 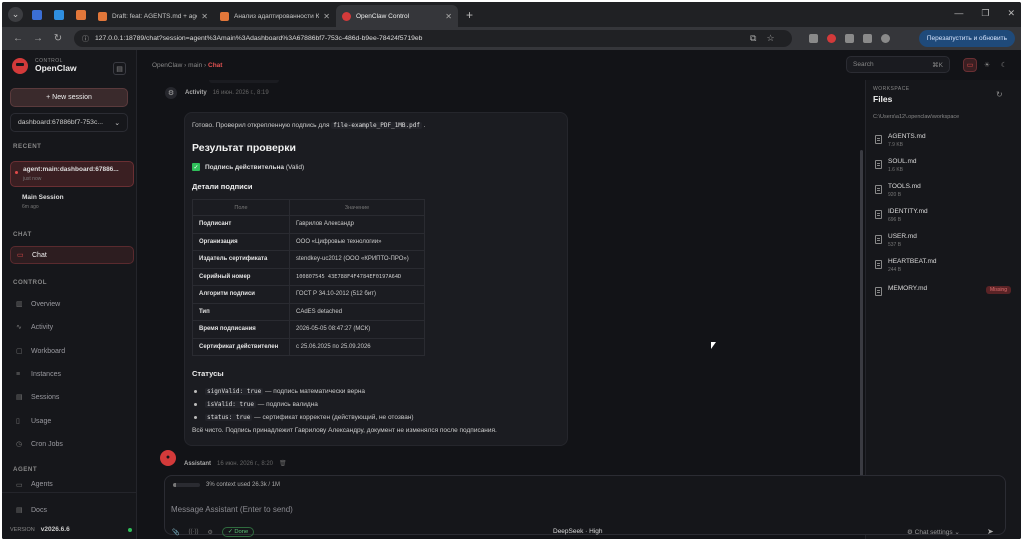 I want to click on session-item-main: Main Session 6m ago, so click(x=72, y=203).